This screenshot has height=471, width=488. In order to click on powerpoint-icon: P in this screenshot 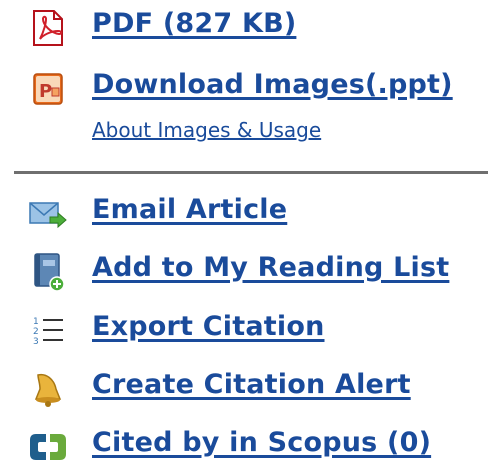, I will do `click(48, 89)`.